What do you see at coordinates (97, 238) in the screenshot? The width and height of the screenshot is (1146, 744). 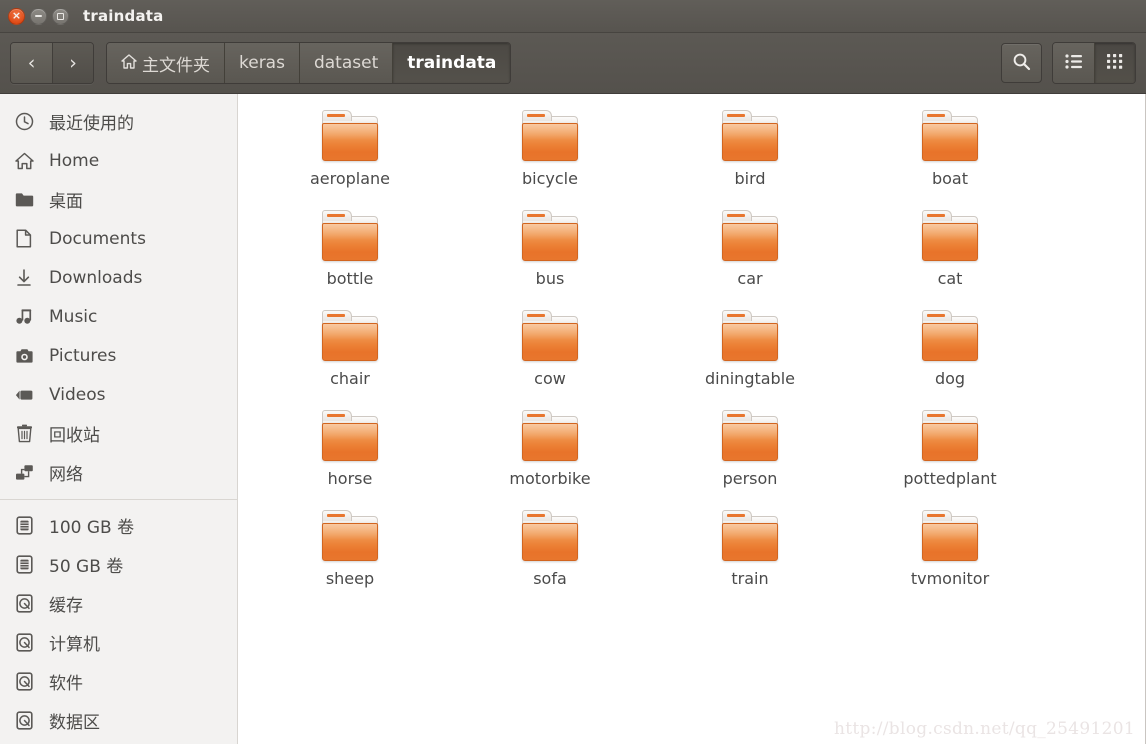 I see `sidebar-item-label: Documents` at bounding box center [97, 238].